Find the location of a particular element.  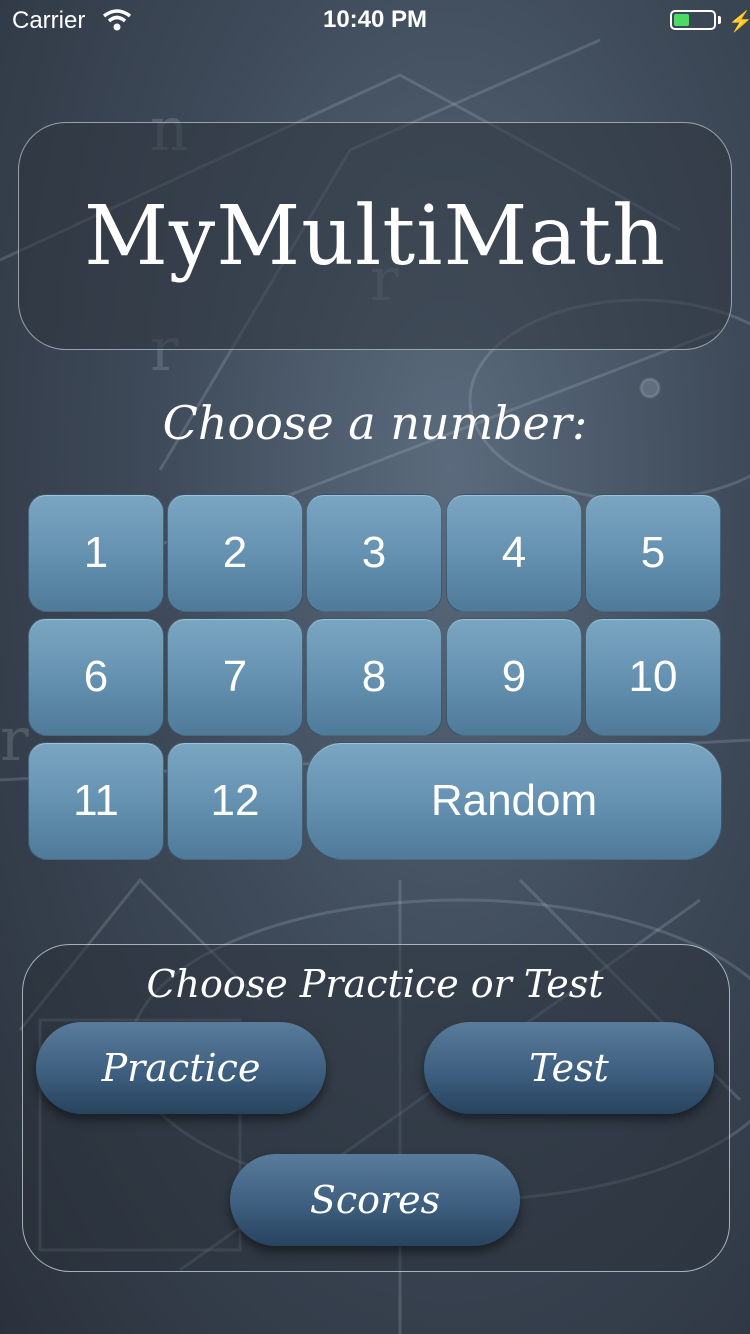

choose-number-label: Choose a number: is located at coordinates (375, 423).